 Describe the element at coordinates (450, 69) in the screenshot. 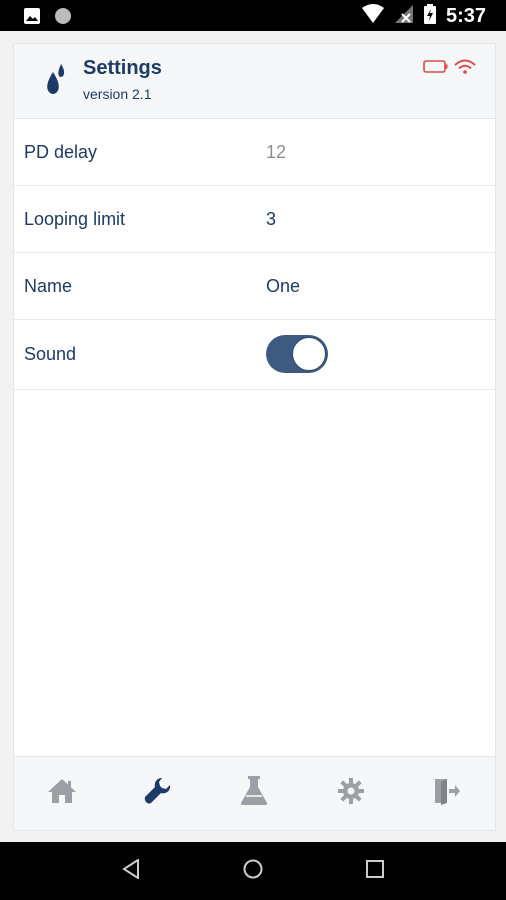

I see `device-status` at that location.